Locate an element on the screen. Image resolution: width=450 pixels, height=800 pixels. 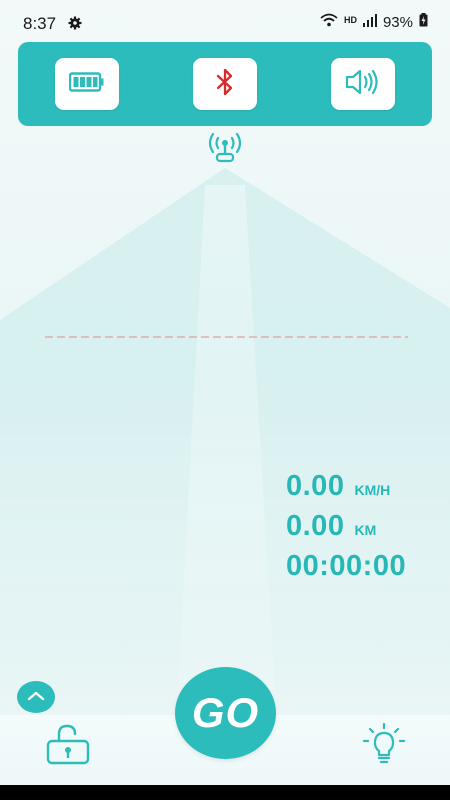
battery-icon is located at coordinates (86, 84).